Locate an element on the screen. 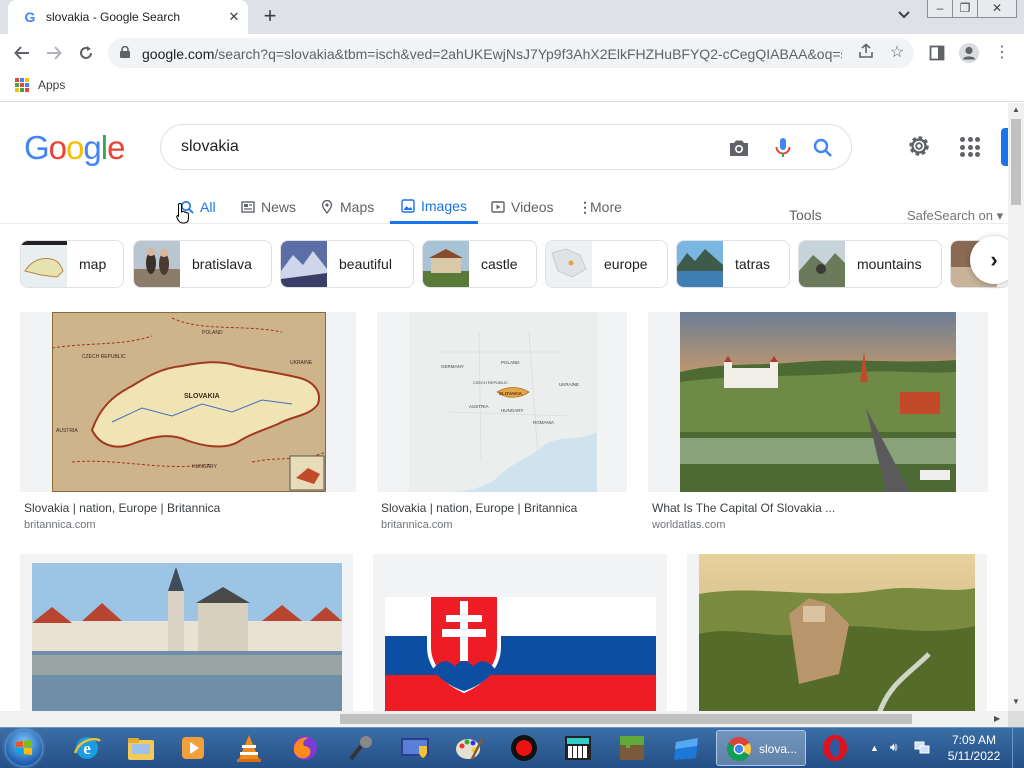 The height and width of the screenshot is (768, 1024). chip-castle: castle is located at coordinates (479, 264).